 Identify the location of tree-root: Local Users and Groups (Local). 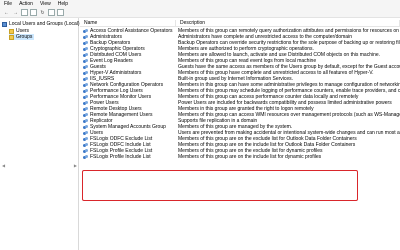
(41, 24).